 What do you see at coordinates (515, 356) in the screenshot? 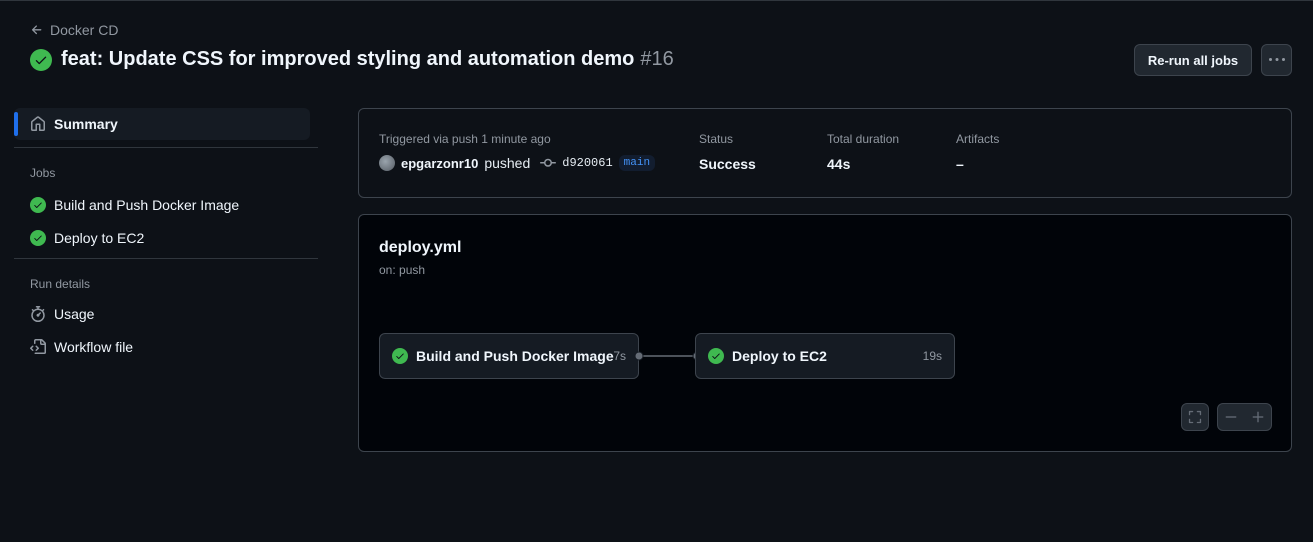
I see `job-node-name: Build and Push Docker Image` at bounding box center [515, 356].